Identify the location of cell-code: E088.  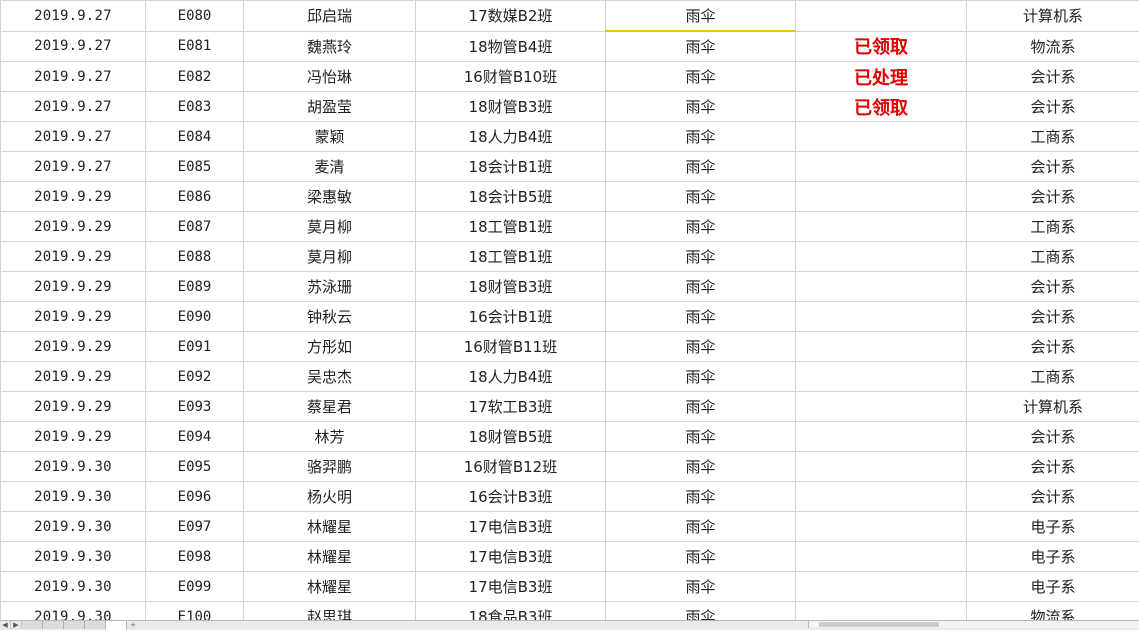
(195, 257).